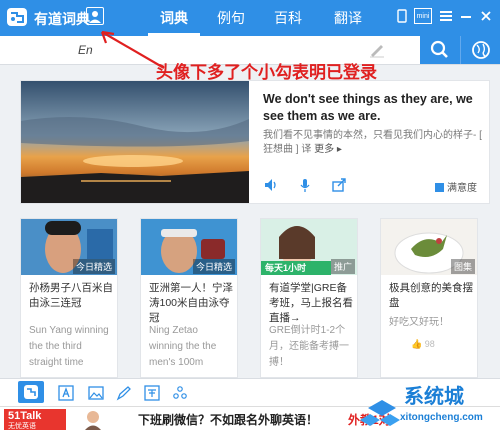 This screenshot has height=432, width=500. I want to click on search-icon, so click(439, 49).